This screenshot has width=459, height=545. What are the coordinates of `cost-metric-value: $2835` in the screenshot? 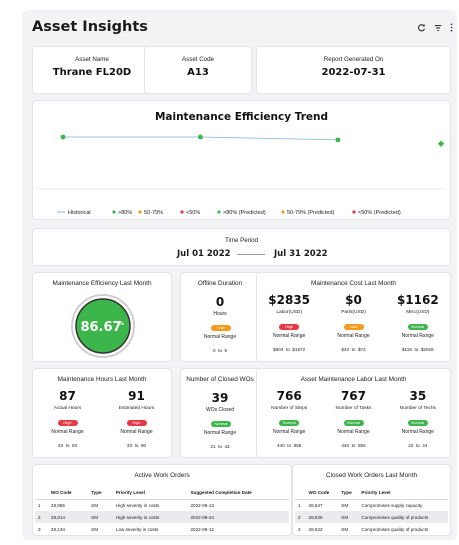 It's located at (289, 300).